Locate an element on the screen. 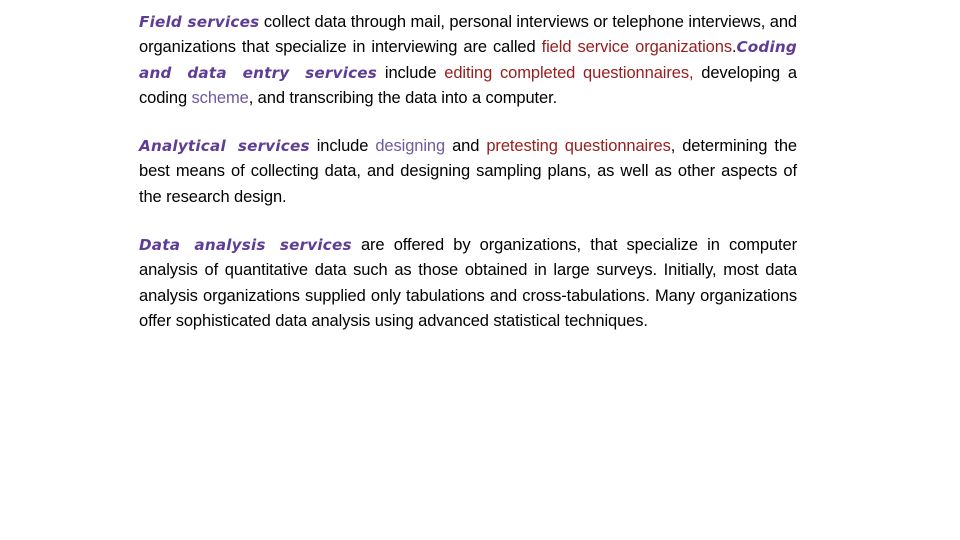 This screenshot has width=960, height=540. term-data-analysis-services: Data analysis services is located at coordinates (245, 245).